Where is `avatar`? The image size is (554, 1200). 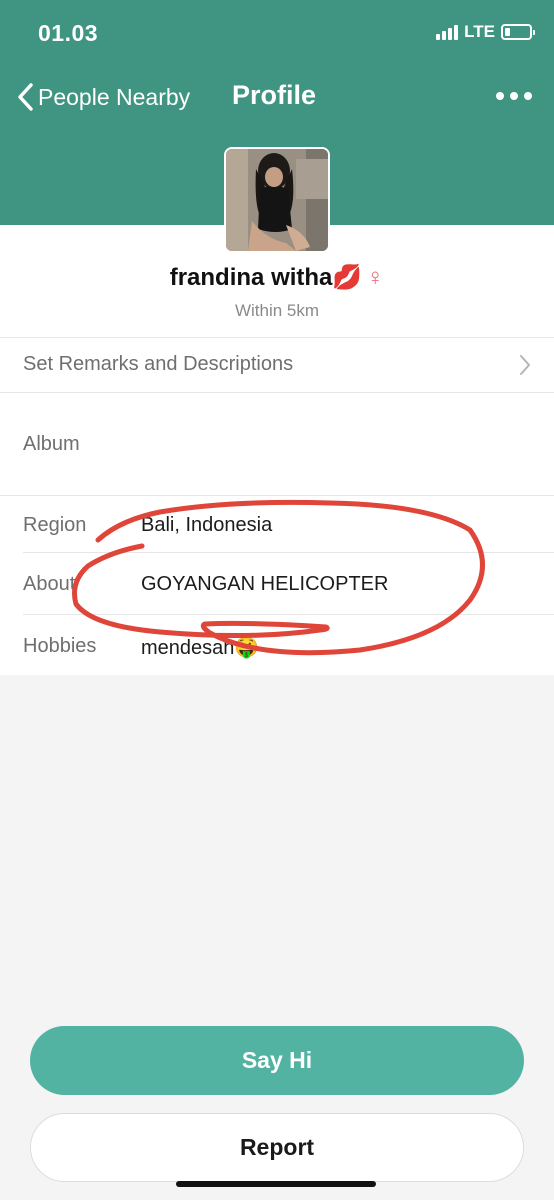
avatar is located at coordinates (277, 200).